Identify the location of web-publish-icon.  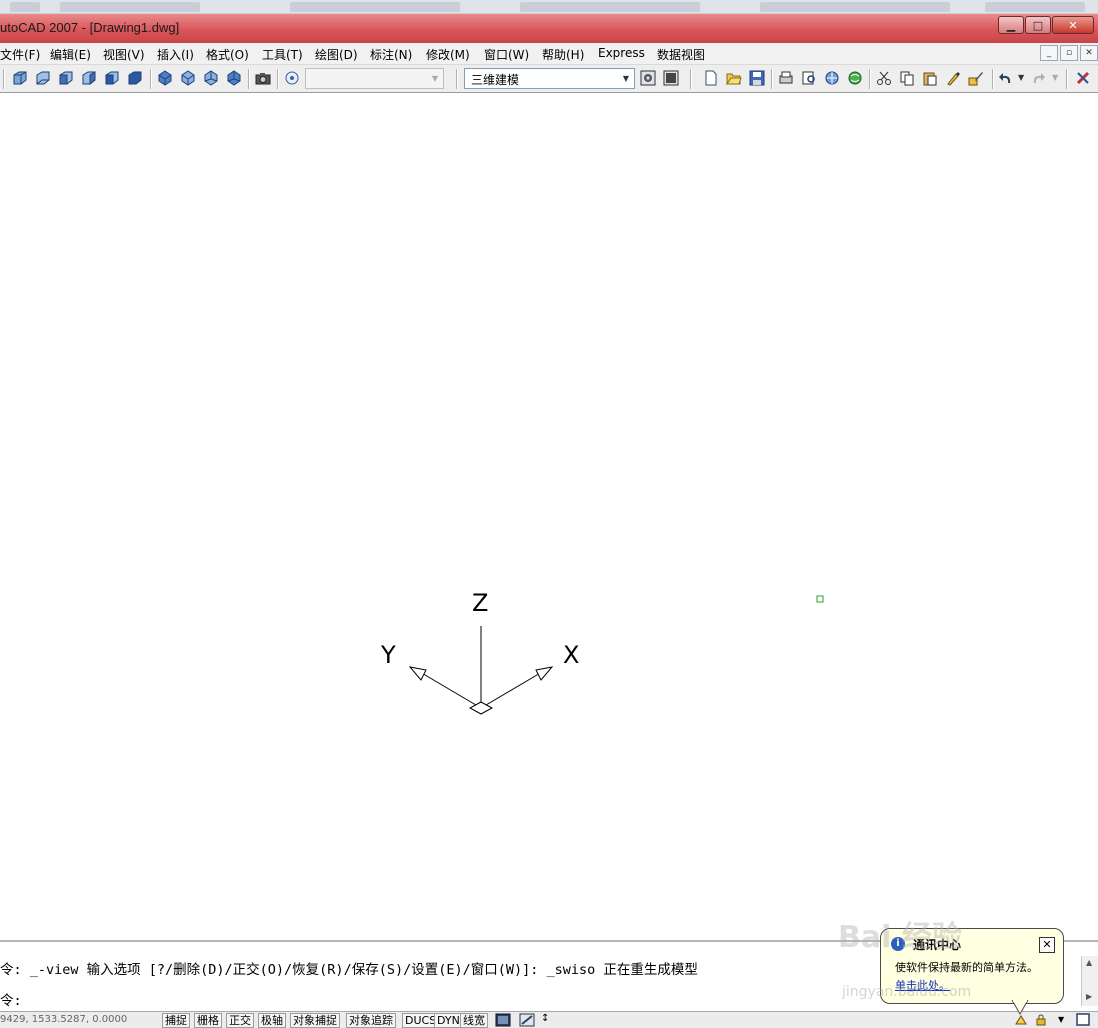
(855, 78).